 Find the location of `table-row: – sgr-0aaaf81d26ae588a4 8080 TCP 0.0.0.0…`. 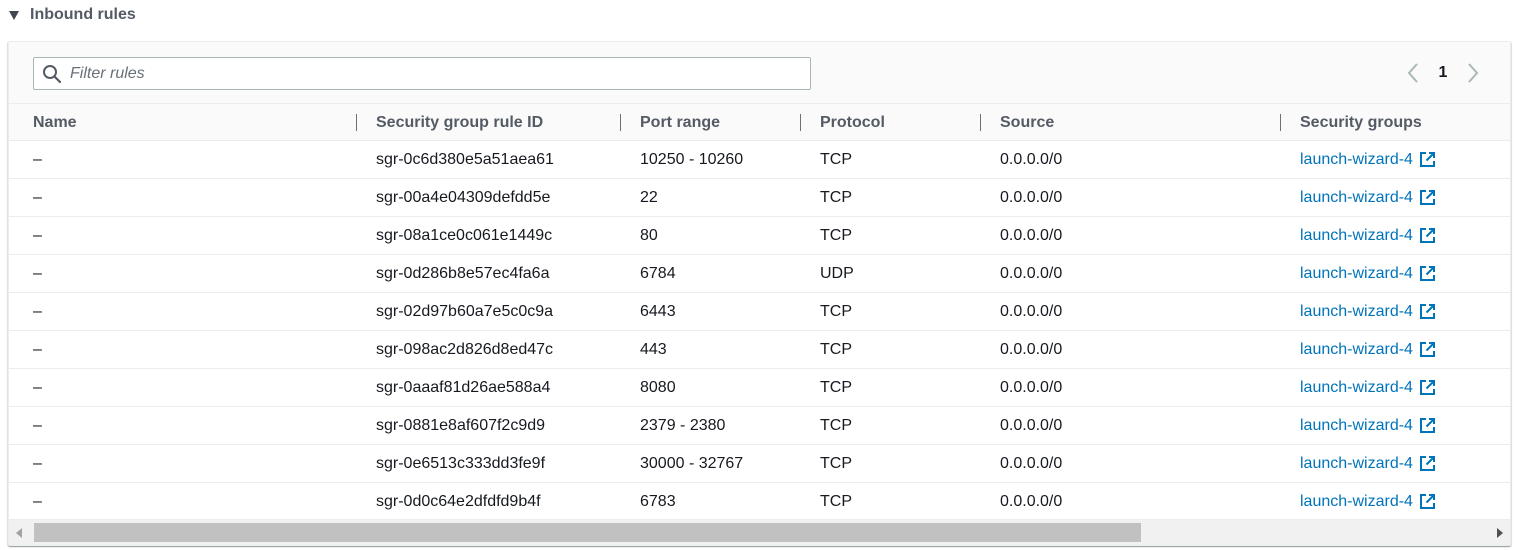

table-row: – sgr-0aaaf81d26ae588a4 8080 TCP 0.0.0.0… is located at coordinates (759, 388).